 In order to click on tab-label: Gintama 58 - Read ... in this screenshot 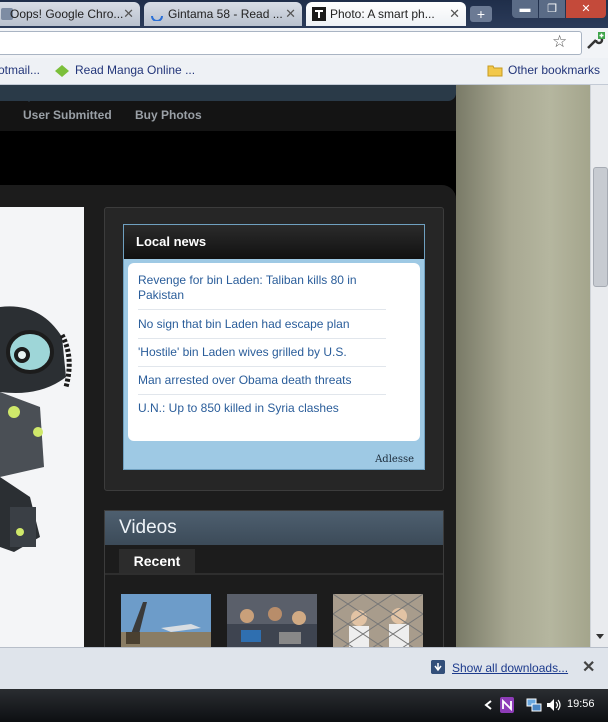, I will do `click(225, 14)`.